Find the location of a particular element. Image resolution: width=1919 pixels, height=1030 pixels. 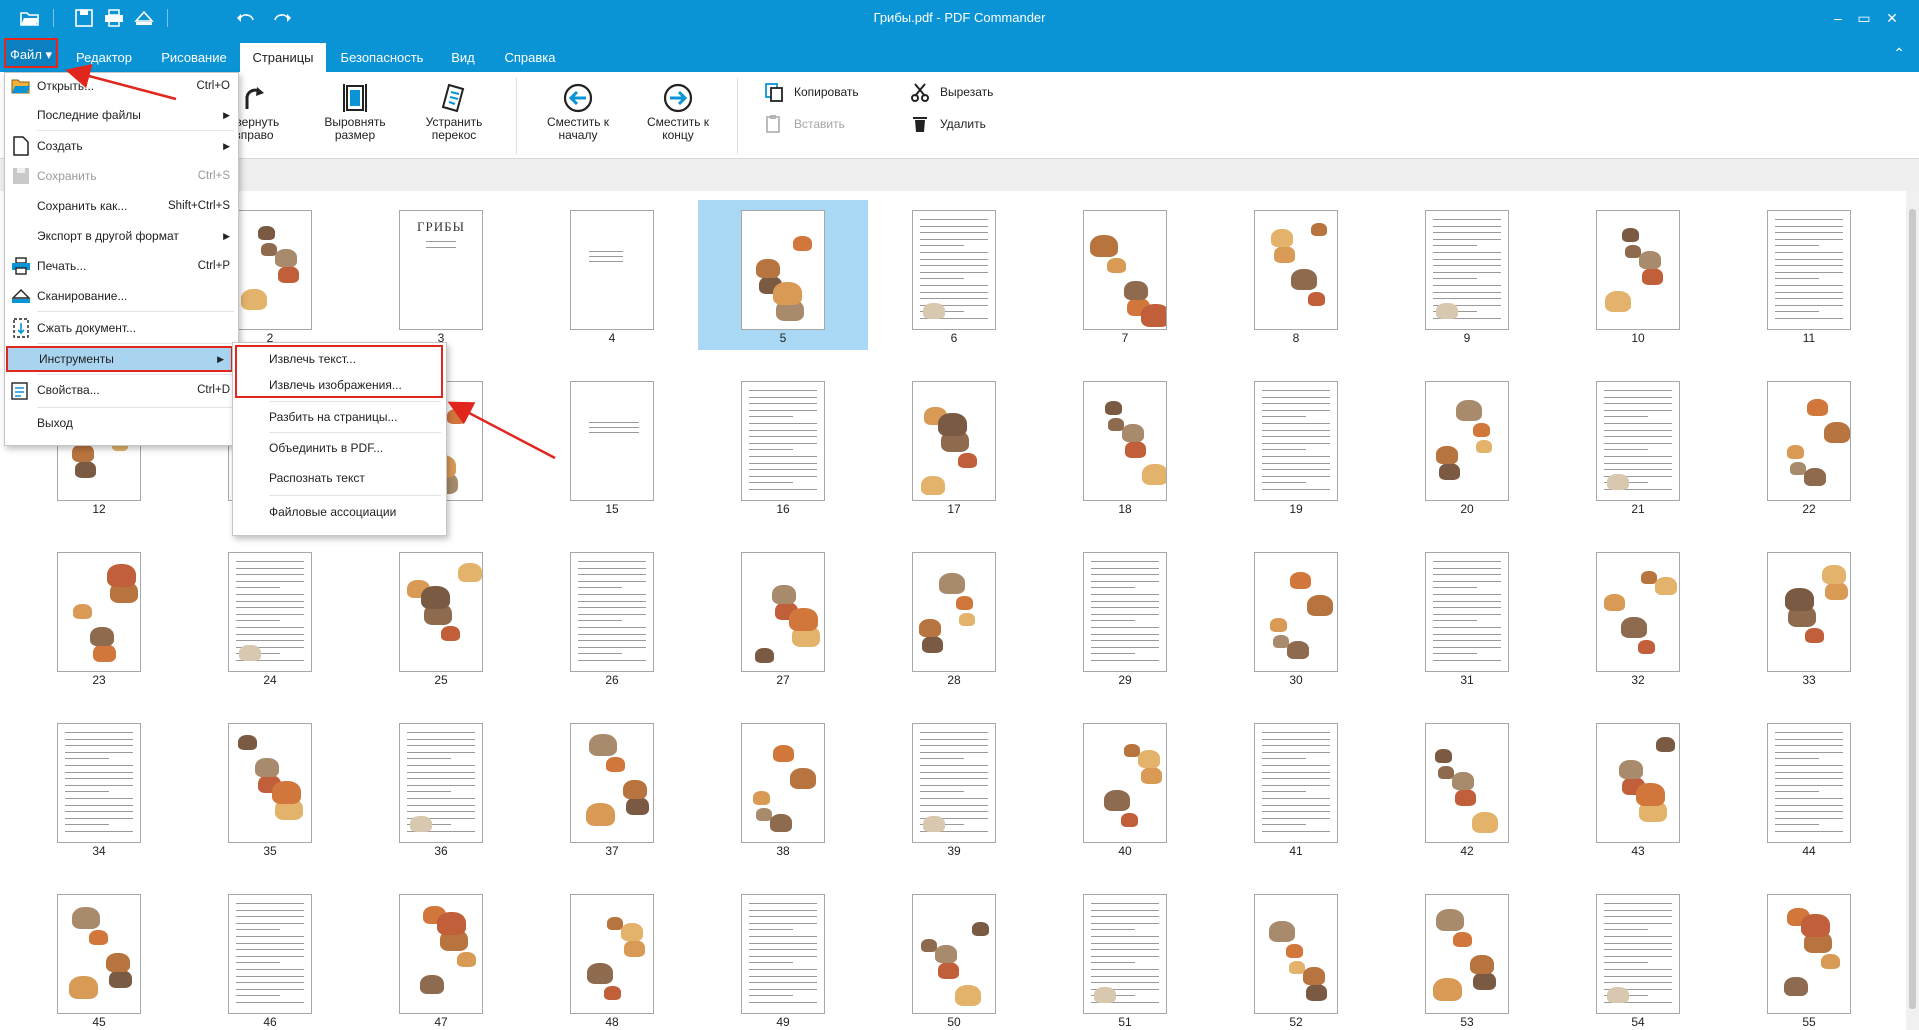

page-thumbnail: 9 is located at coordinates (1467, 275).